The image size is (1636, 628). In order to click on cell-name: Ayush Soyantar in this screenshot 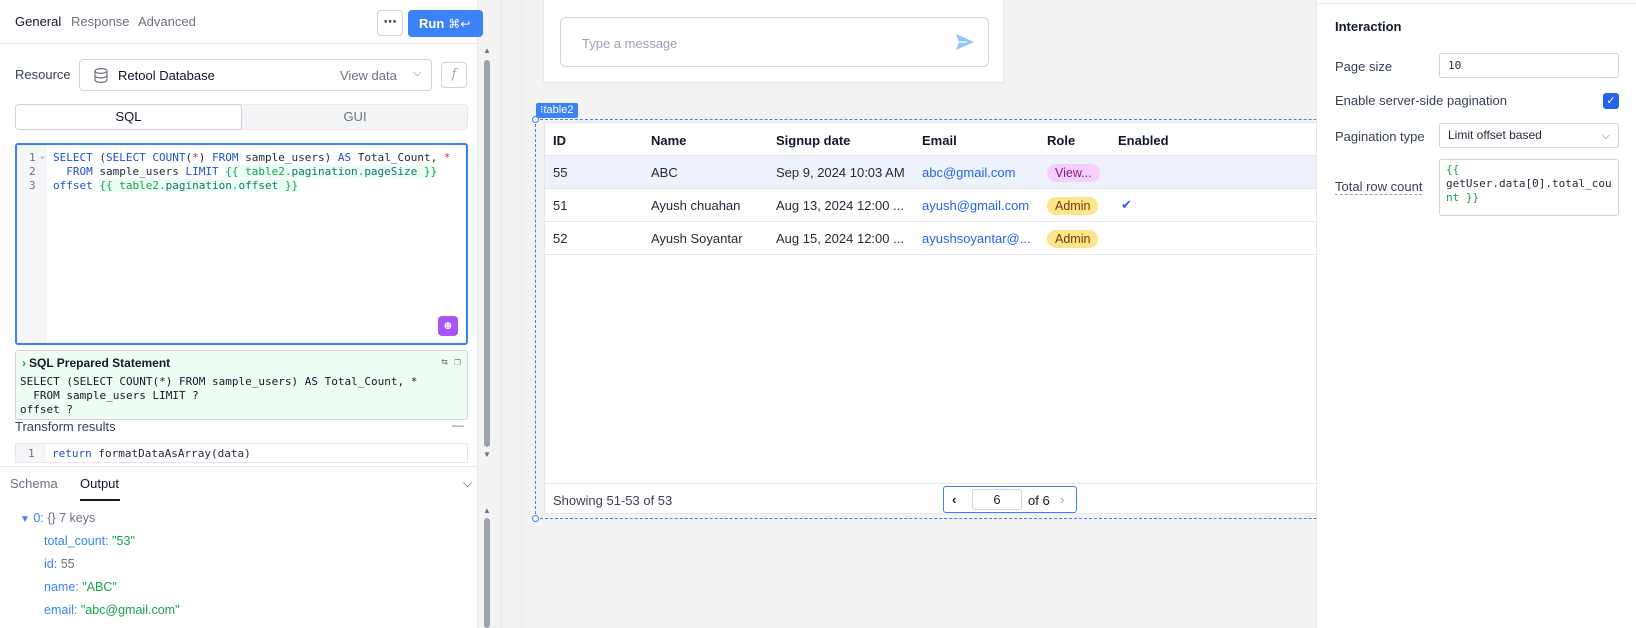, I will do `click(697, 238)`.